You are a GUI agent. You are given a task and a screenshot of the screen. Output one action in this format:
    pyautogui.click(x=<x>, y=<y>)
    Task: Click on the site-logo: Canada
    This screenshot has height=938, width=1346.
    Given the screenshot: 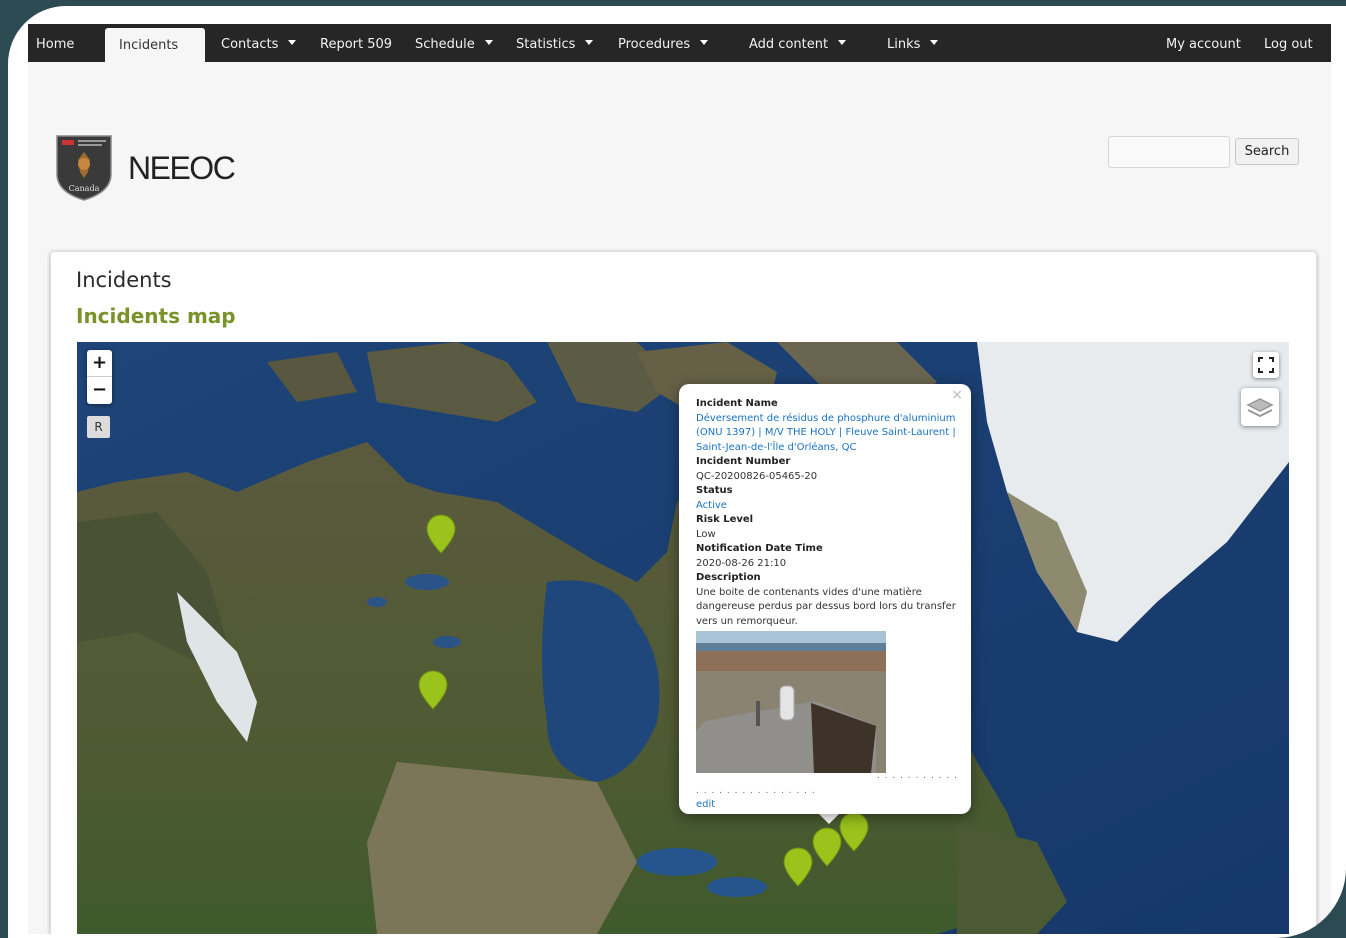 What is the action you would take?
    pyautogui.click(x=84, y=168)
    